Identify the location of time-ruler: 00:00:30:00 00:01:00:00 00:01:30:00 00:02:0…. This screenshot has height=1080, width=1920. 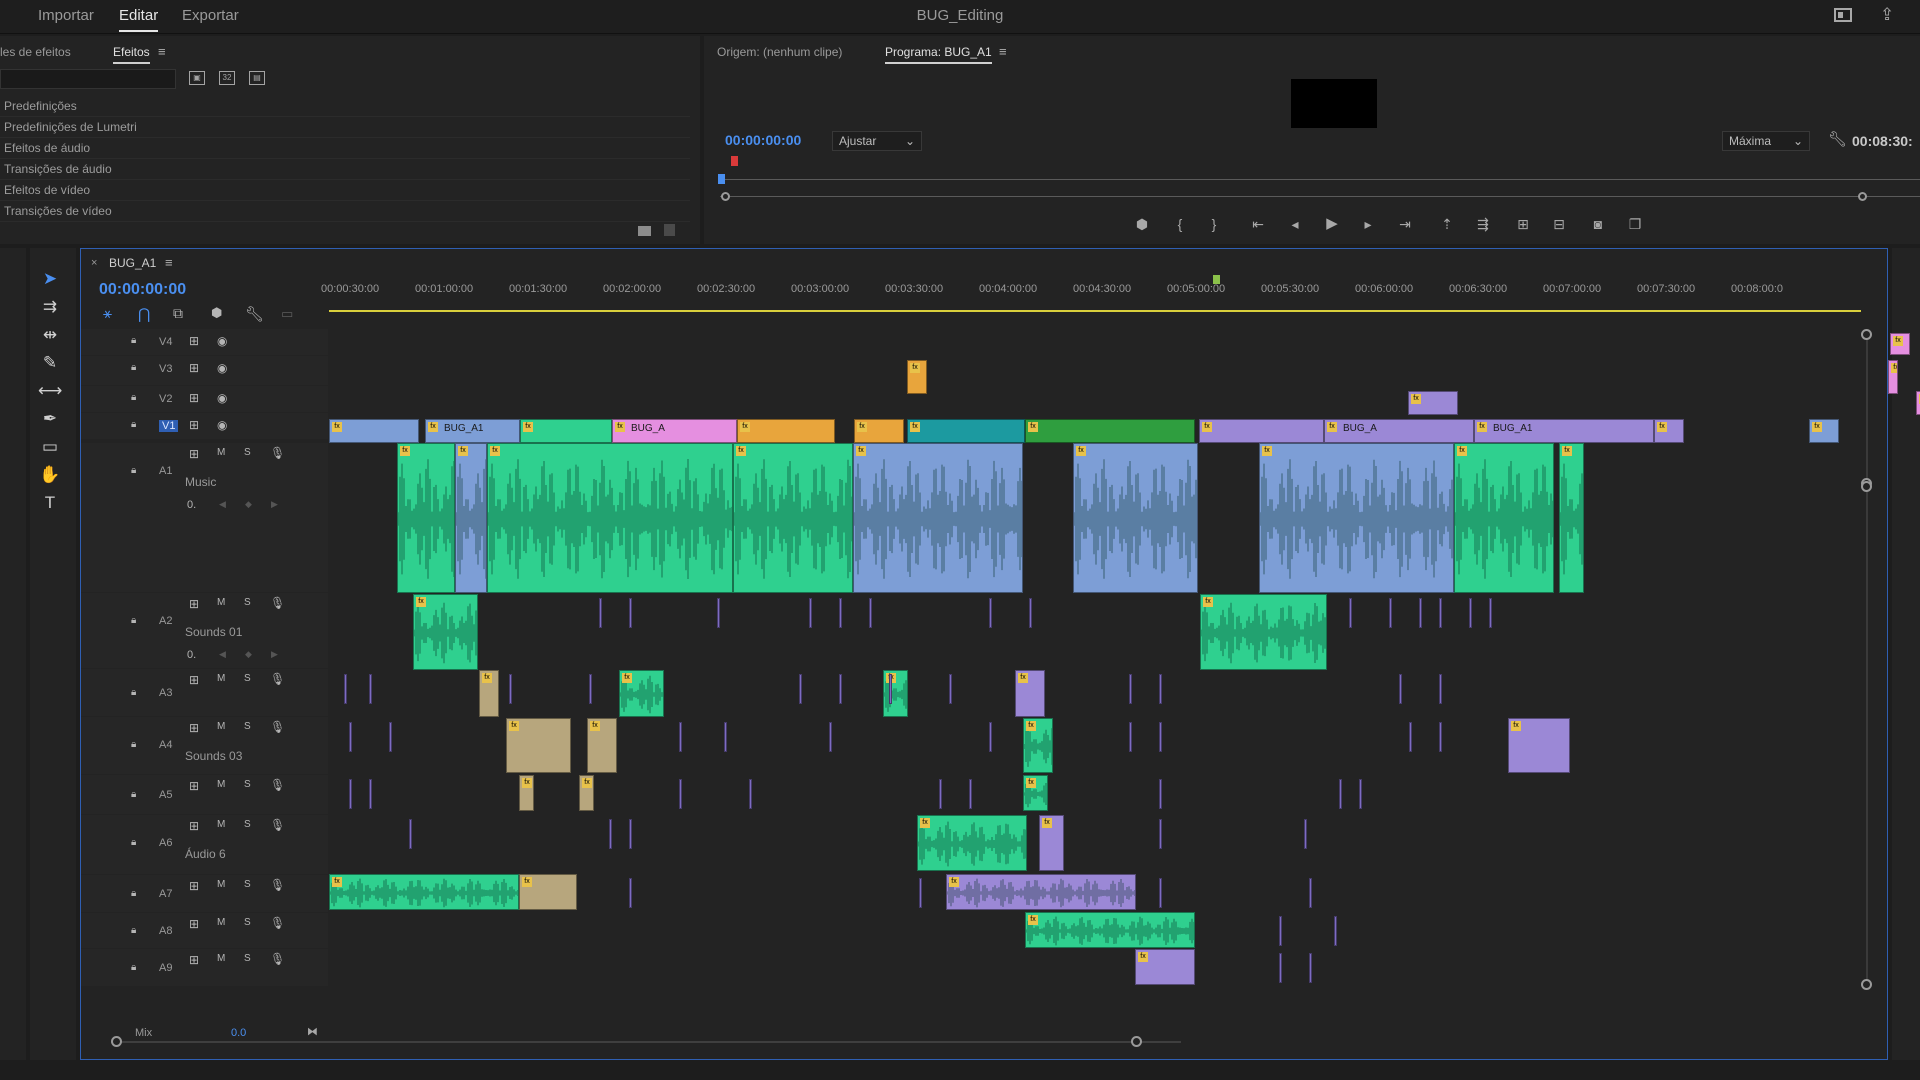
(1092, 297).